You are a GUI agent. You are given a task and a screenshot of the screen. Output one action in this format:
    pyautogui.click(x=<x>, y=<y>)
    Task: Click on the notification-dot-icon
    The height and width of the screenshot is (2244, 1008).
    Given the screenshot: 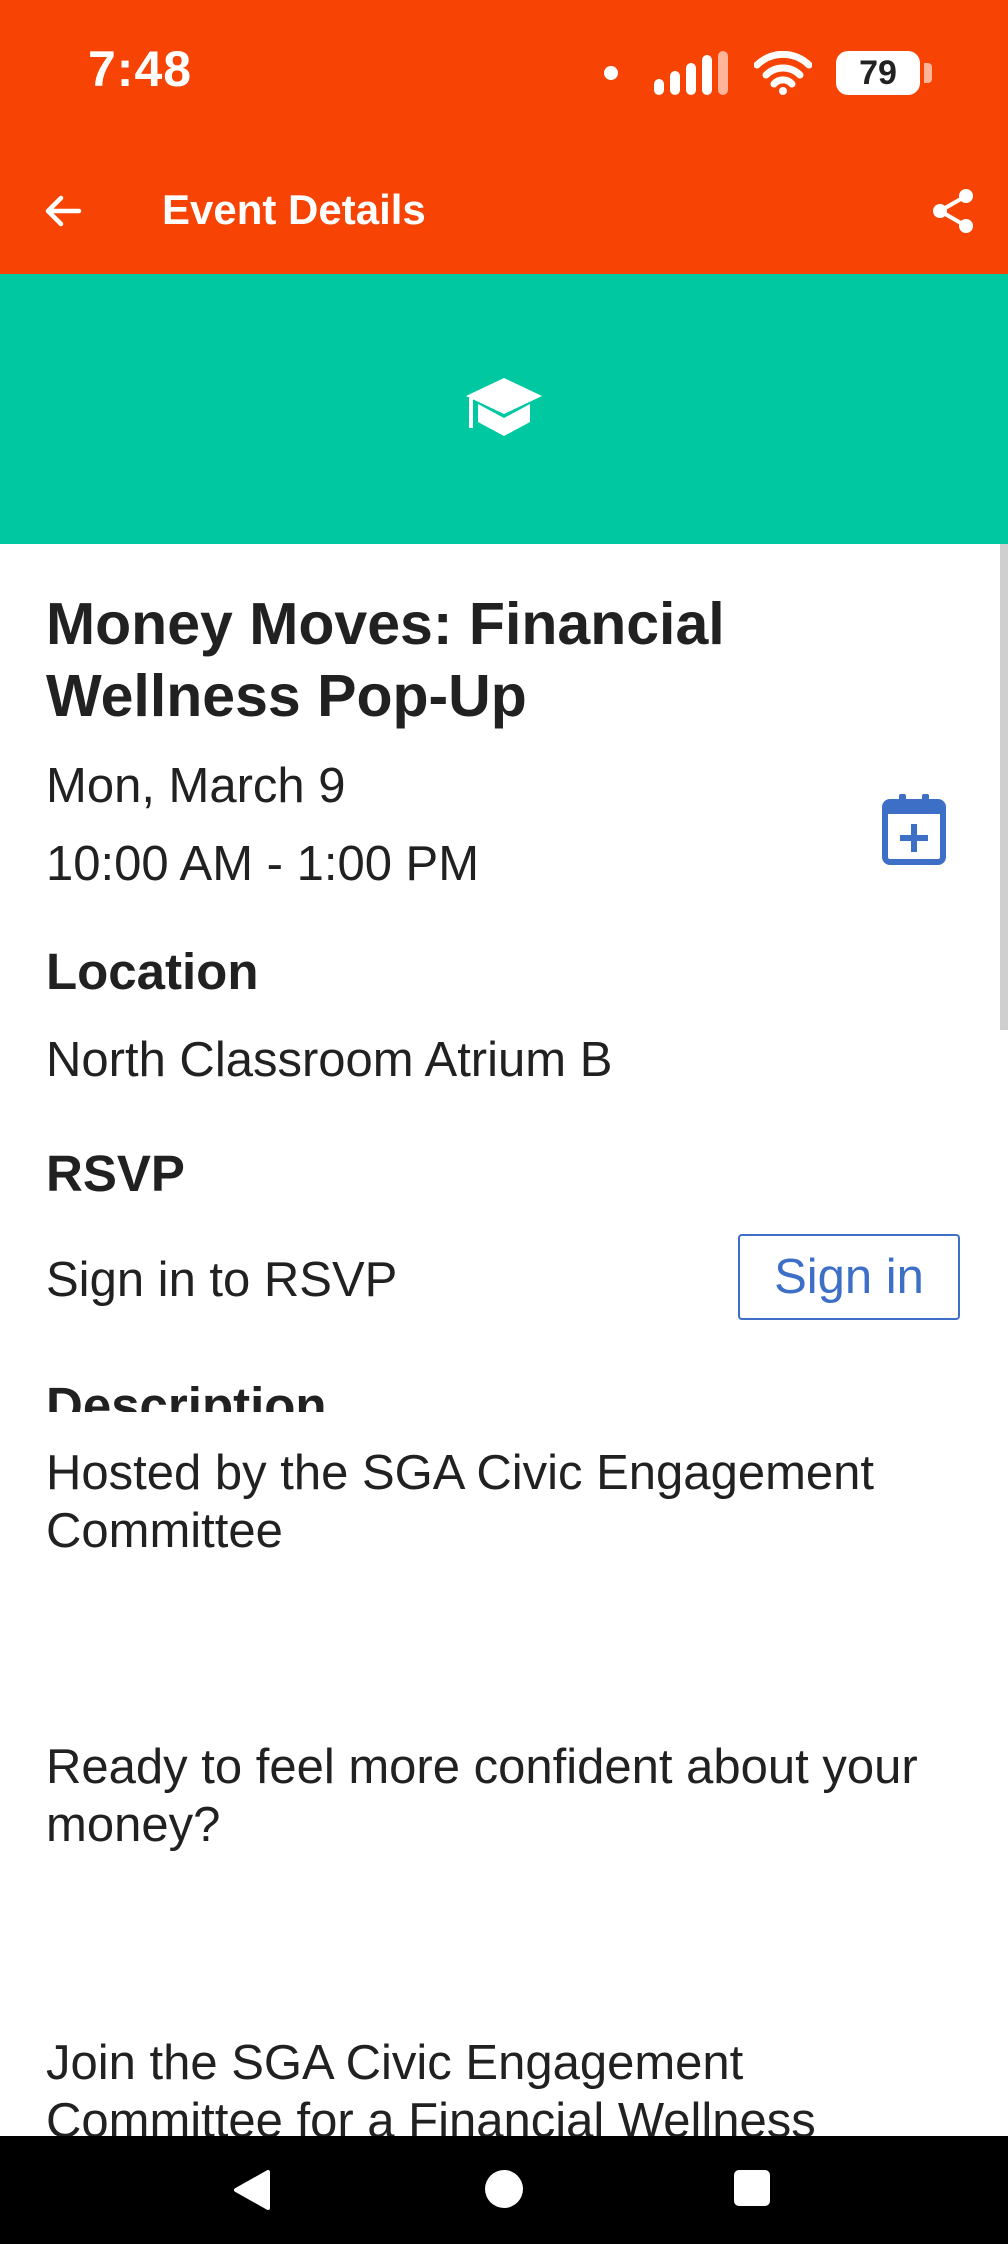 What is the action you would take?
    pyautogui.click(x=611, y=73)
    